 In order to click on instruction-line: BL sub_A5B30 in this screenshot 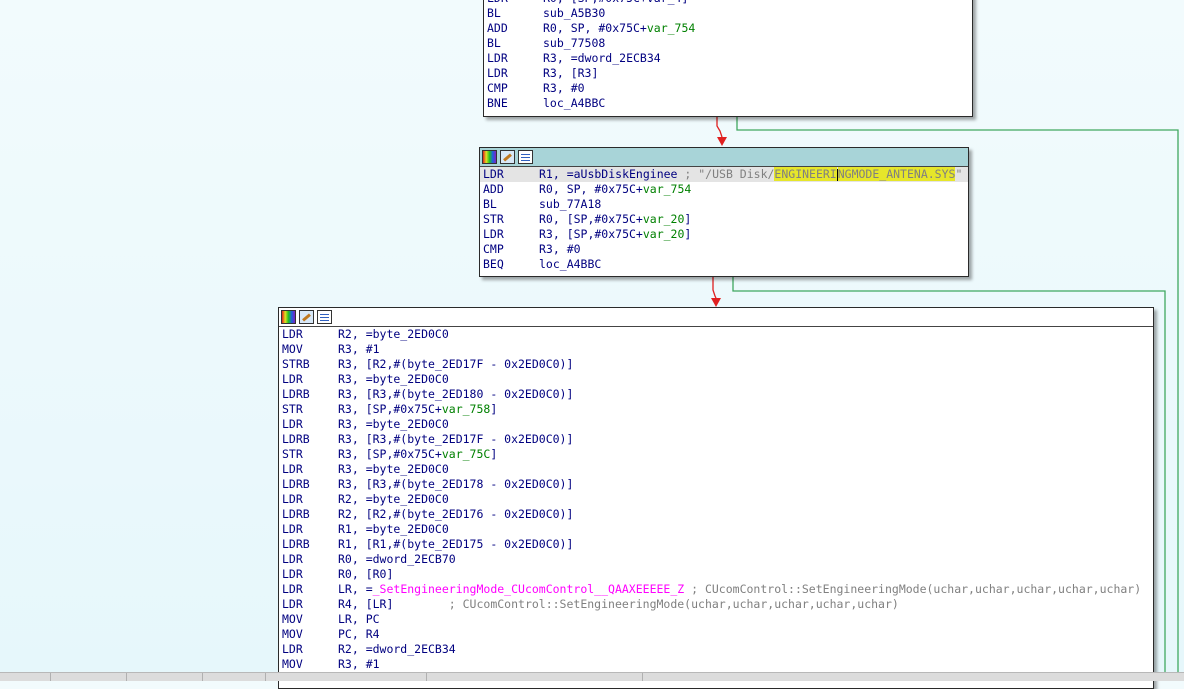, I will do `click(728, 13)`.